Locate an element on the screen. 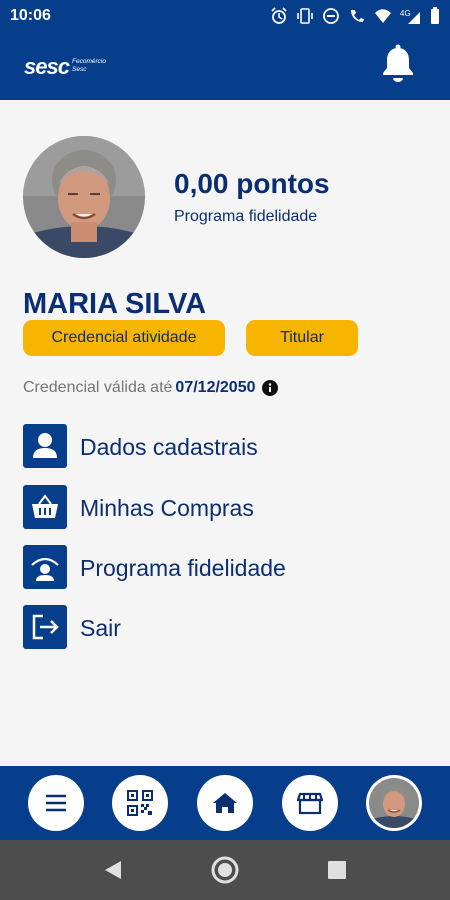 The image size is (450, 900). nav-qrcode-button is located at coordinates (140, 803).